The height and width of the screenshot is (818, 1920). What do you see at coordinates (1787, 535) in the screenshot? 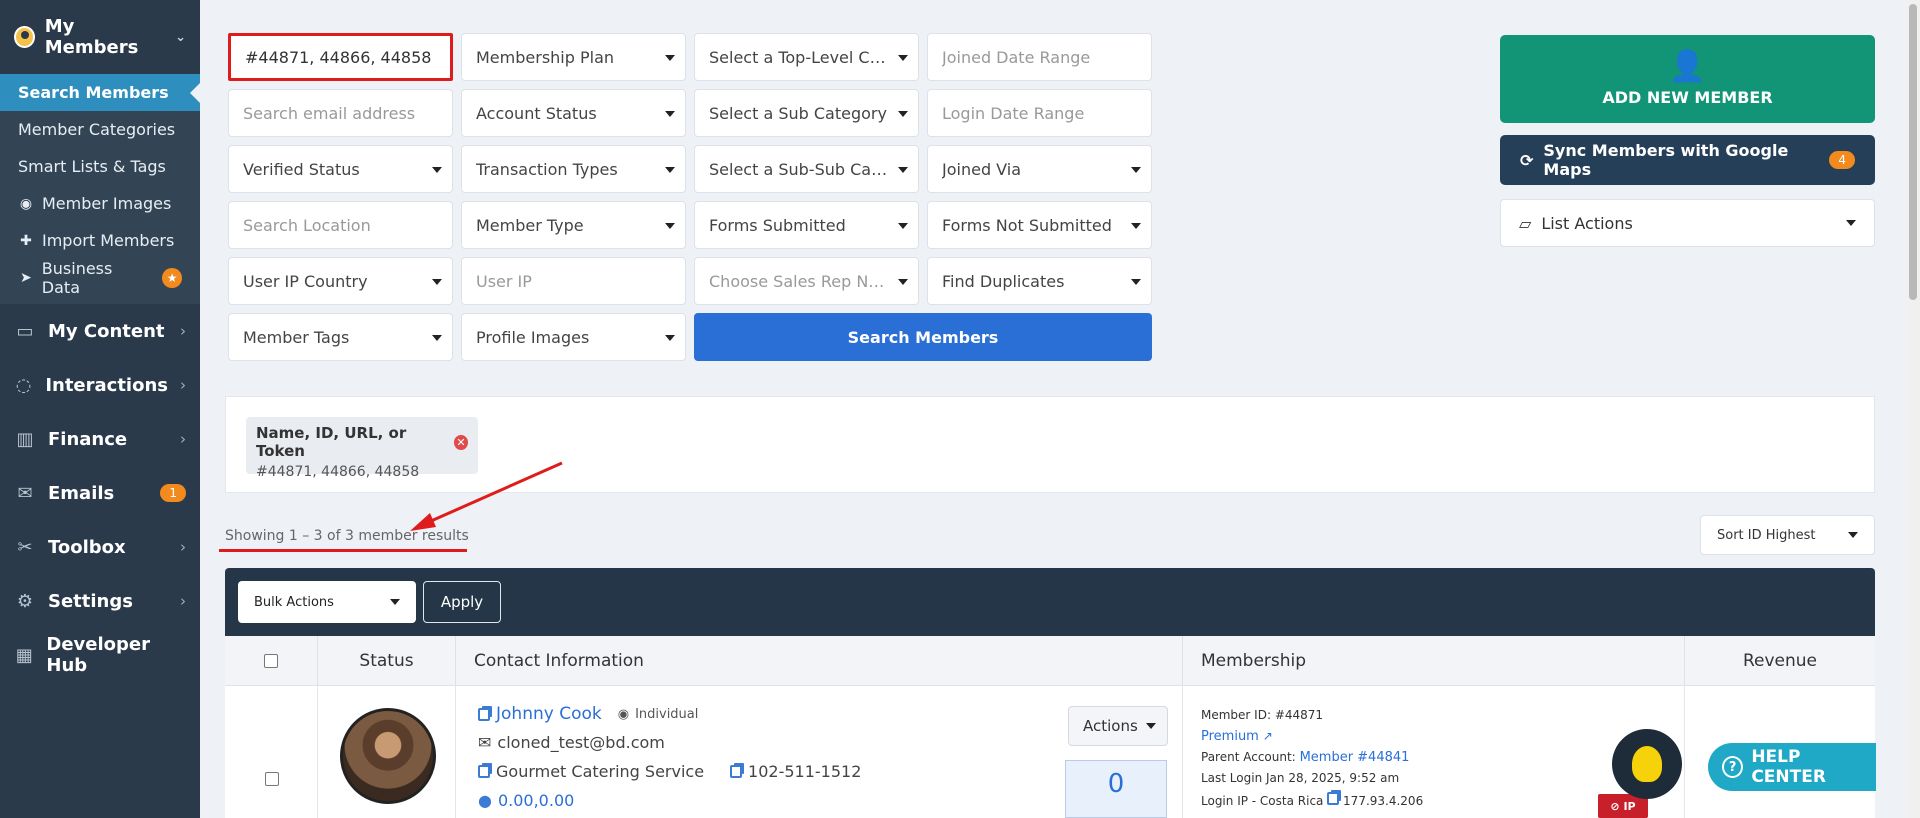
I see `sort-select: Sort ID Highest` at bounding box center [1787, 535].